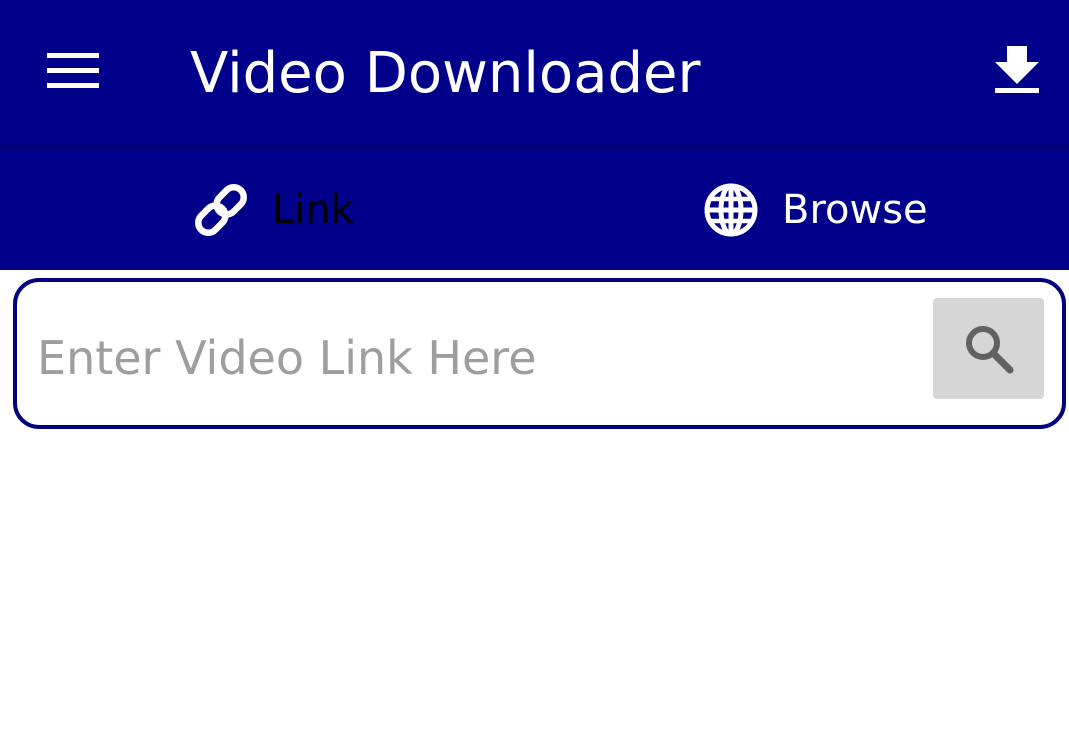  I want to click on menu-button, so click(73, 71).